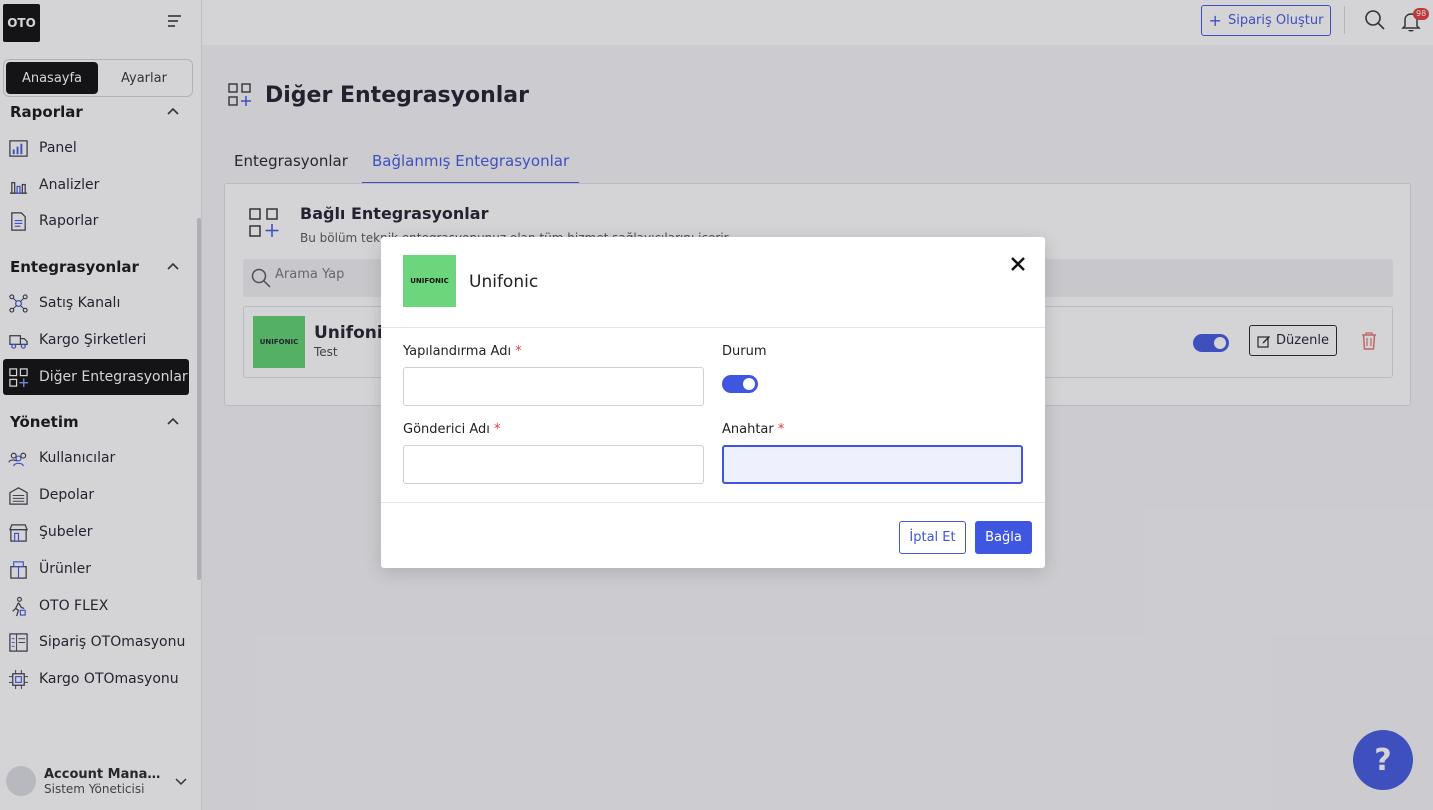 This screenshot has width=1433, height=810. What do you see at coordinates (553, 464) in the screenshot?
I see `sender-name-field` at bounding box center [553, 464].